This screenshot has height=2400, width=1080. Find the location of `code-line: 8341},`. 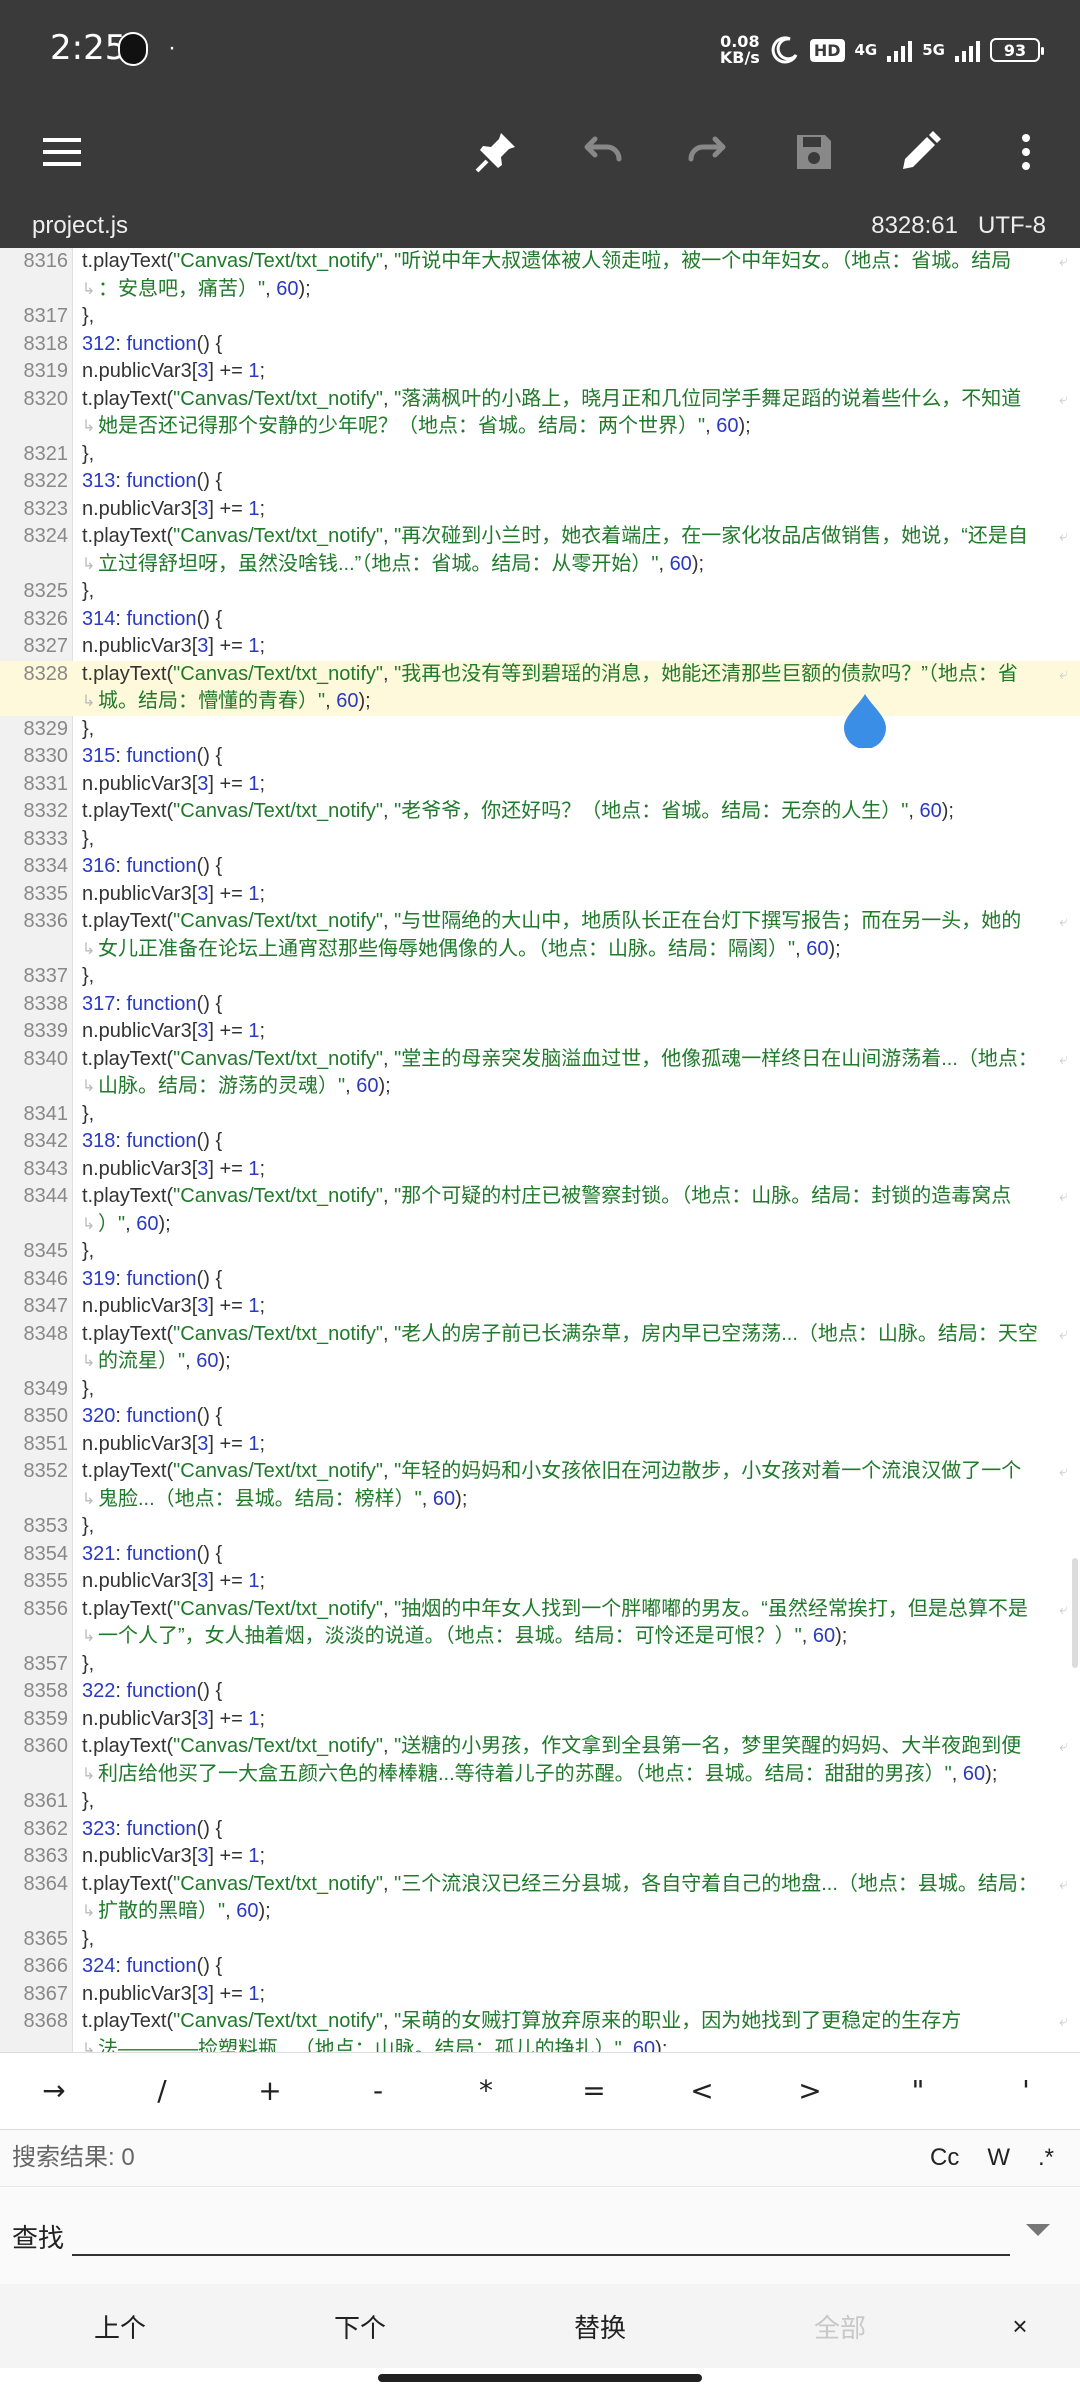

code-line: 8341}, is located at coordinates (540, 1115).